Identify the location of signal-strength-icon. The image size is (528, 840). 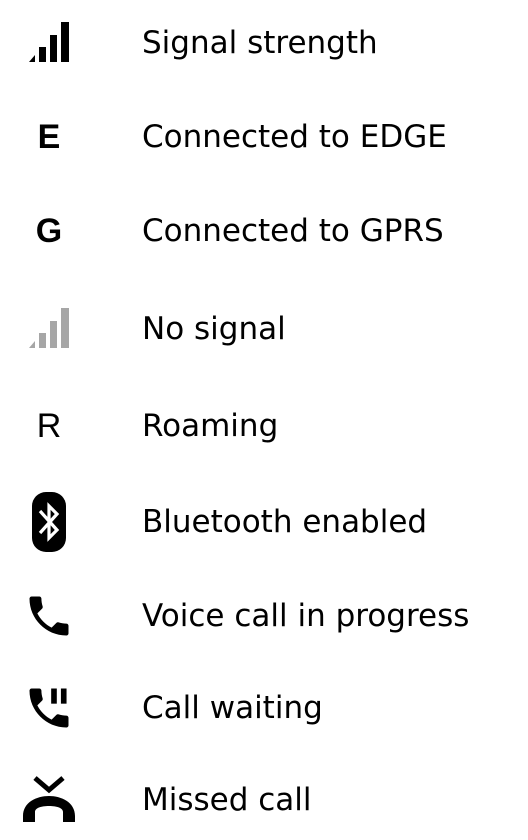
(49, 43).